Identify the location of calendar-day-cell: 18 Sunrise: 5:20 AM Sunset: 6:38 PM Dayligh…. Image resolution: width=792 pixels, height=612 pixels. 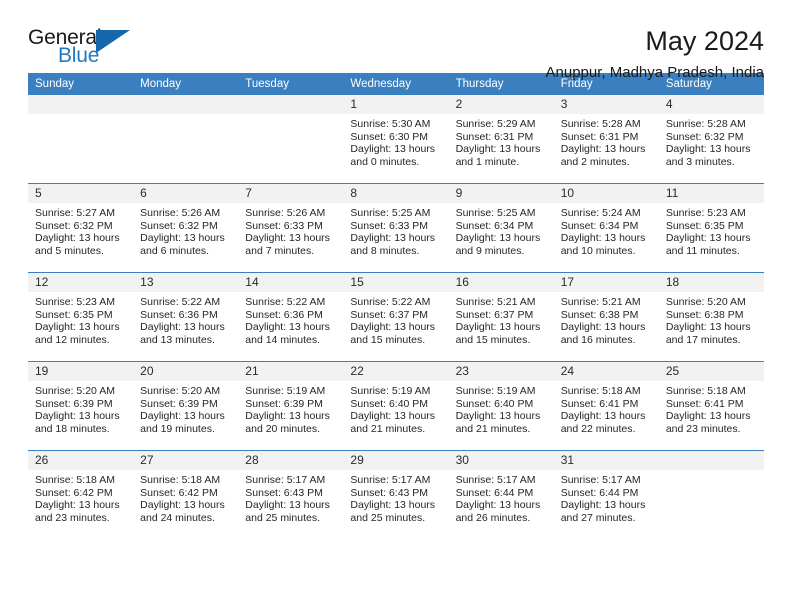
(711, 317).